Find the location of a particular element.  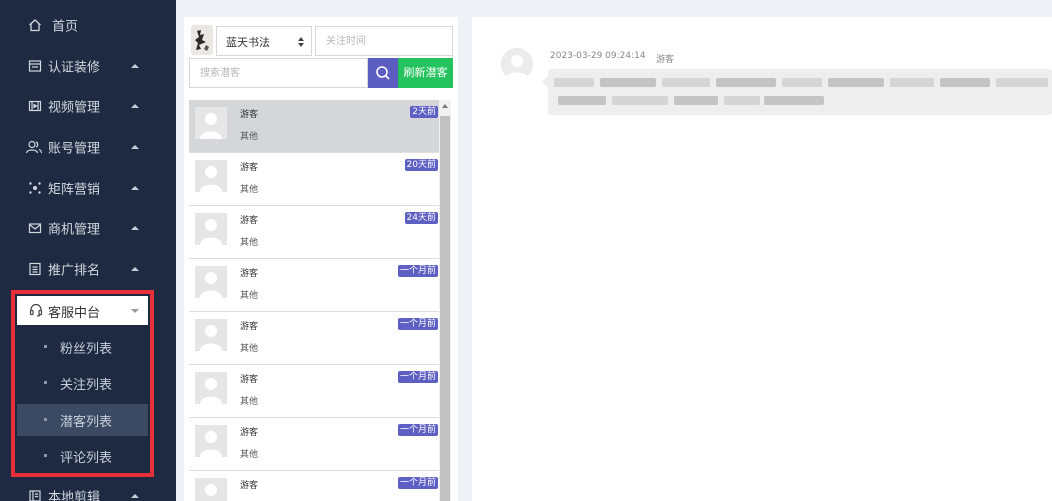

sidebar-item-local-clip: 本地剪辑 is located at coordinates (88, 488).